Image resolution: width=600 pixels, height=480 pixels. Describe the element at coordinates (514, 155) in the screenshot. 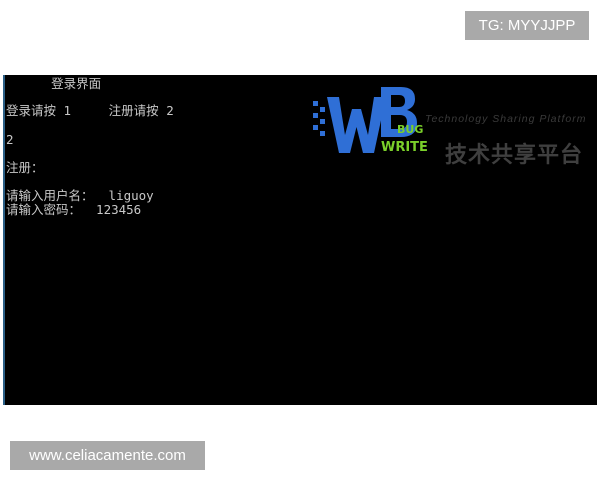

I see `watermark-cn-text: 技术共享平台` at that location.